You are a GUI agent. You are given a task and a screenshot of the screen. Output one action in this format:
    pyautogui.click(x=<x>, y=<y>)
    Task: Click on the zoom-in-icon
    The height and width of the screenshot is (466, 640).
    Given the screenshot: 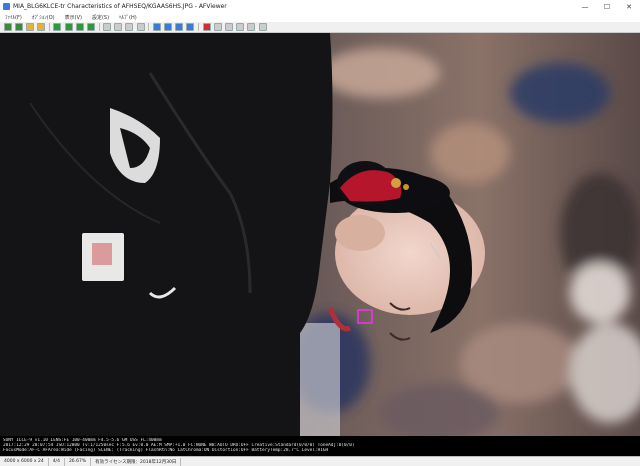 What is the action you would take?
    pyautogui.click(x=107, y=27)
    